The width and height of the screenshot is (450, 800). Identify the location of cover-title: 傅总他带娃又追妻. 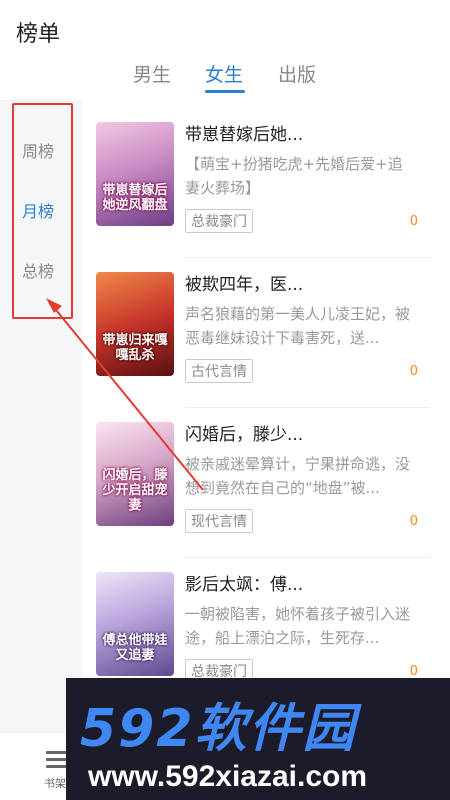
(135, 648).